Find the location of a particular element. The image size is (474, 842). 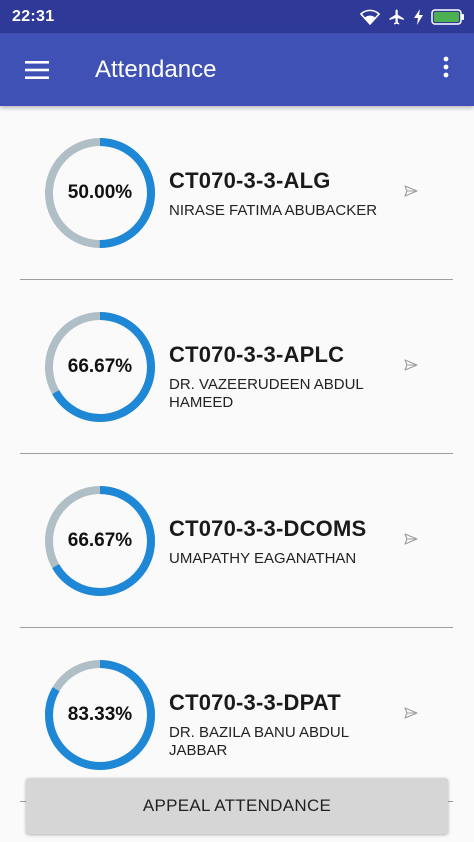

hamburger-menu-icon is located at coordinates (37, 69).